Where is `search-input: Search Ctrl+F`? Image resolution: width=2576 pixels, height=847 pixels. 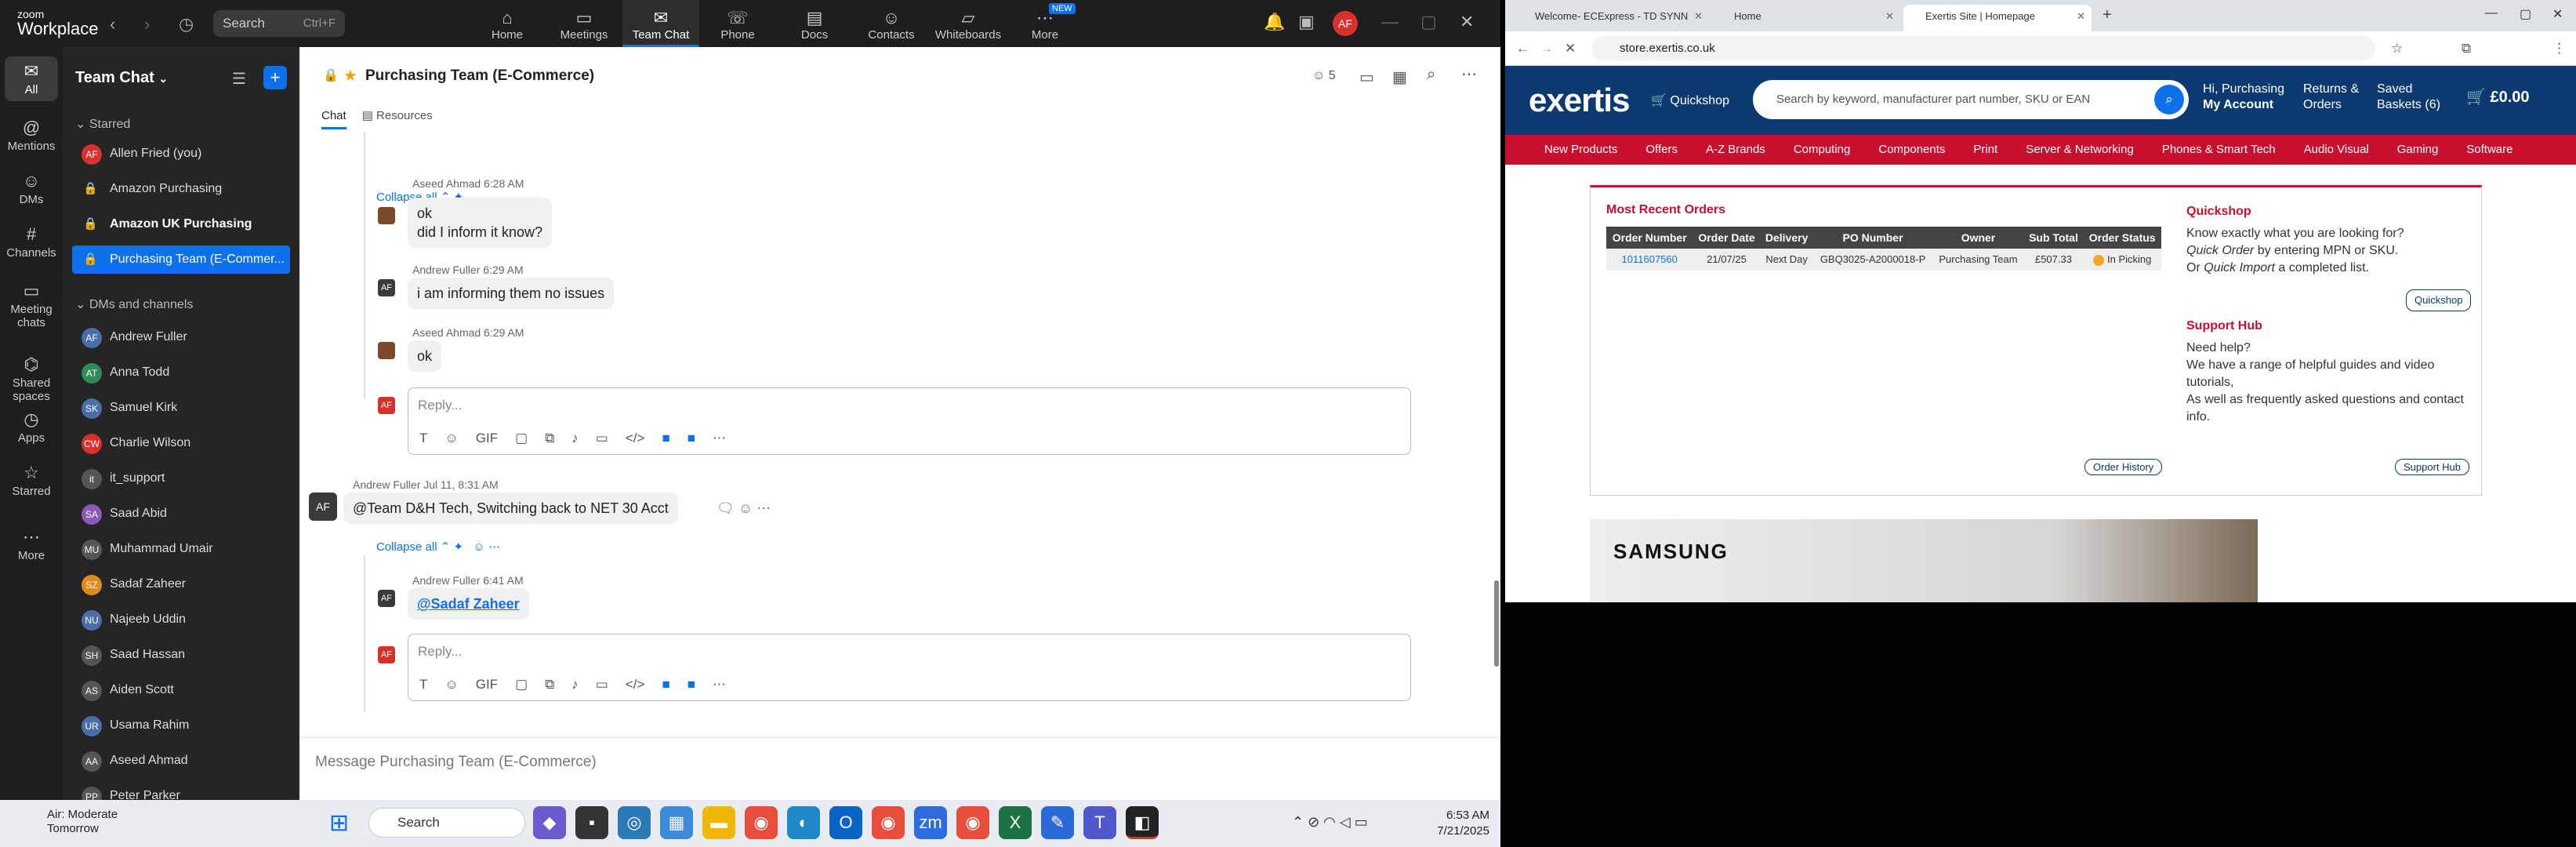
search-input: Search Ctrl+F is located at coordinates (279, 23).